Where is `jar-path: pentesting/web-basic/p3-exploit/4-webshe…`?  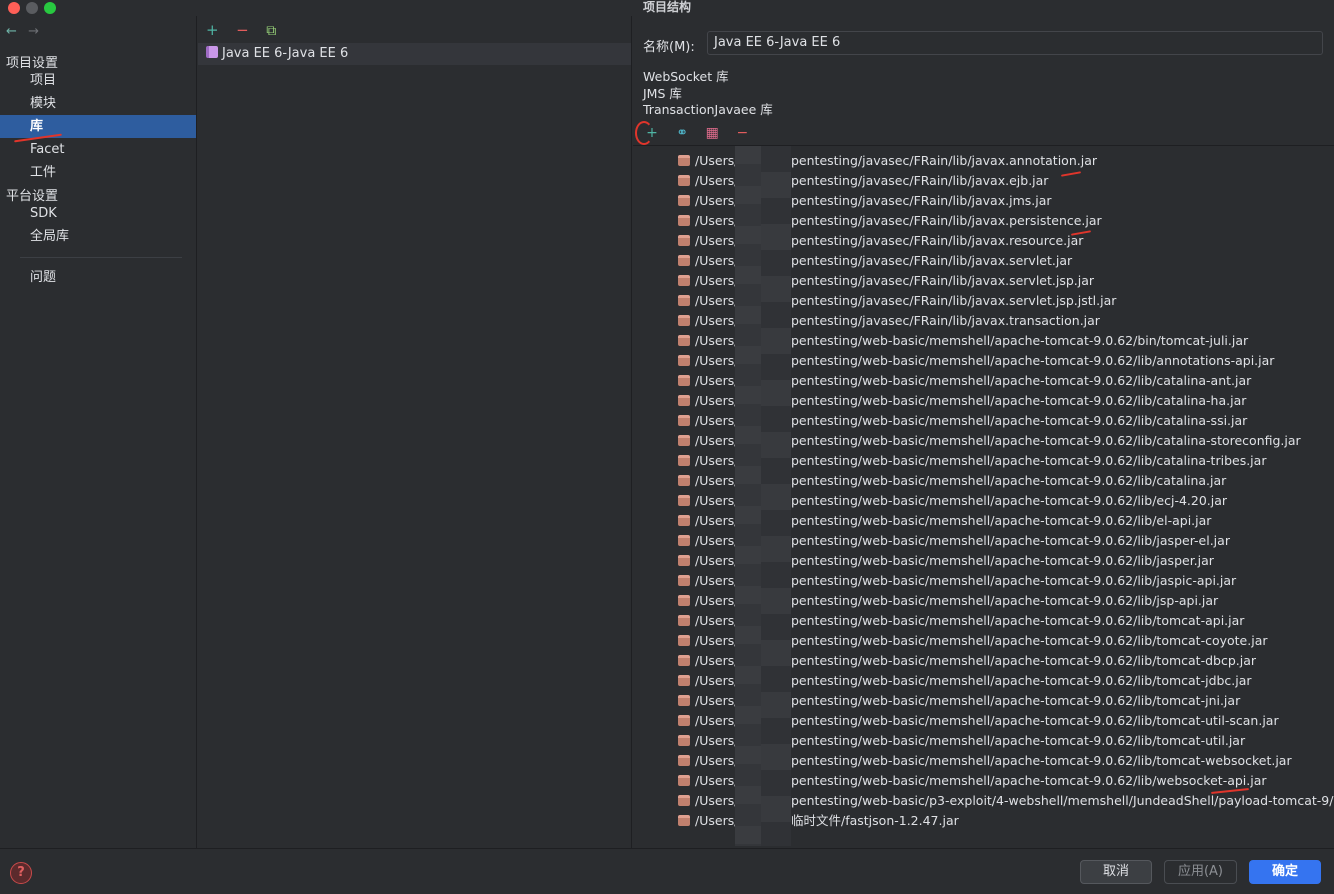
jar-path: pentesting/web-basic/p3-exploit/4-webshe… is located at coordinates (1062, 800).